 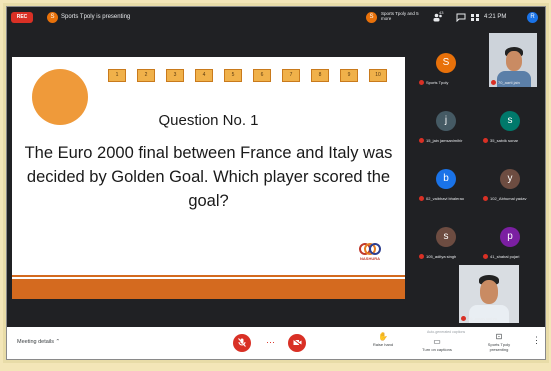 I want to click on number-box: 4, so click(x=204, y=75).